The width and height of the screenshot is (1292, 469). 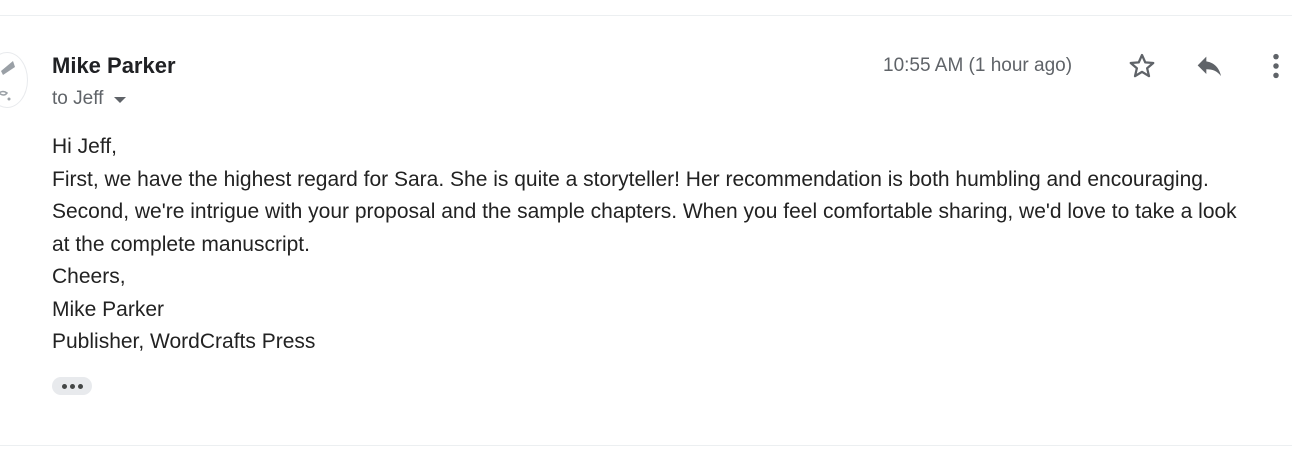 I want to click on bottom-divider, so click(x=646, y=445).